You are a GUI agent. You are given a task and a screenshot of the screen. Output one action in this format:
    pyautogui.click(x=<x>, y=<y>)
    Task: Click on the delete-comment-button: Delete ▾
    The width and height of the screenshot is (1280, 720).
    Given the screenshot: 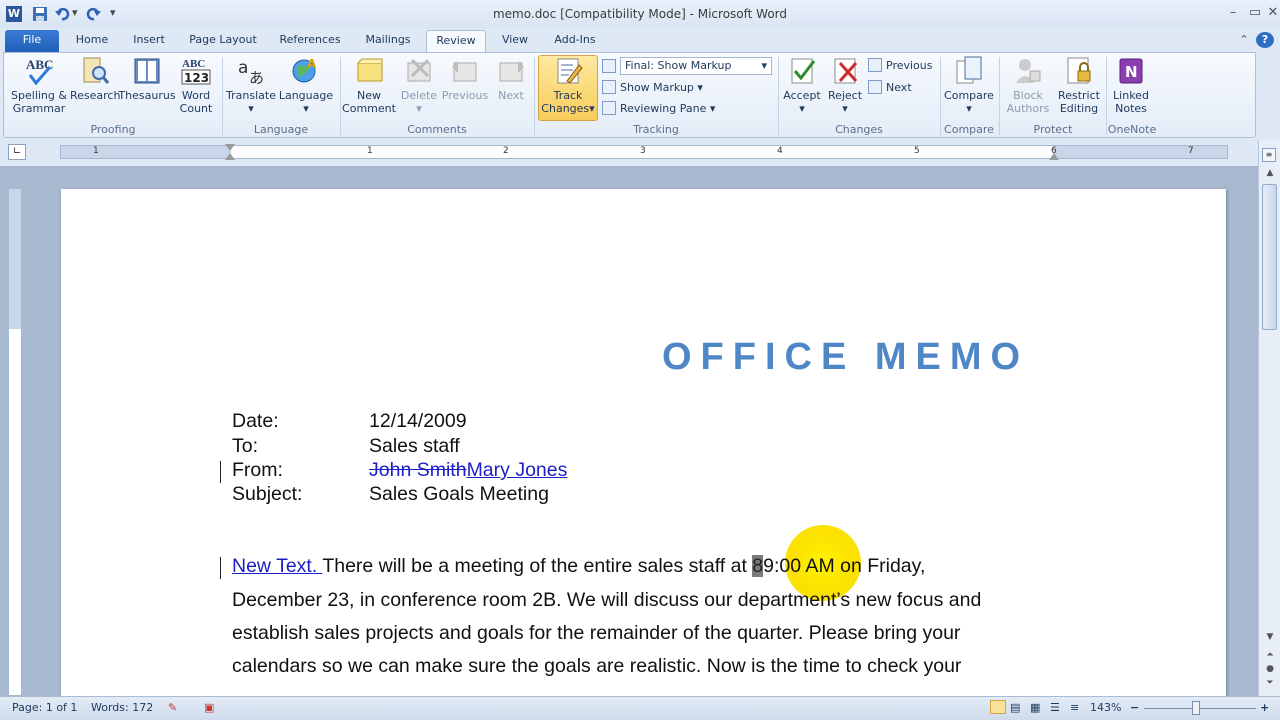 What is the action you would take?
    pyautogui.click(x=419, y=85)
    